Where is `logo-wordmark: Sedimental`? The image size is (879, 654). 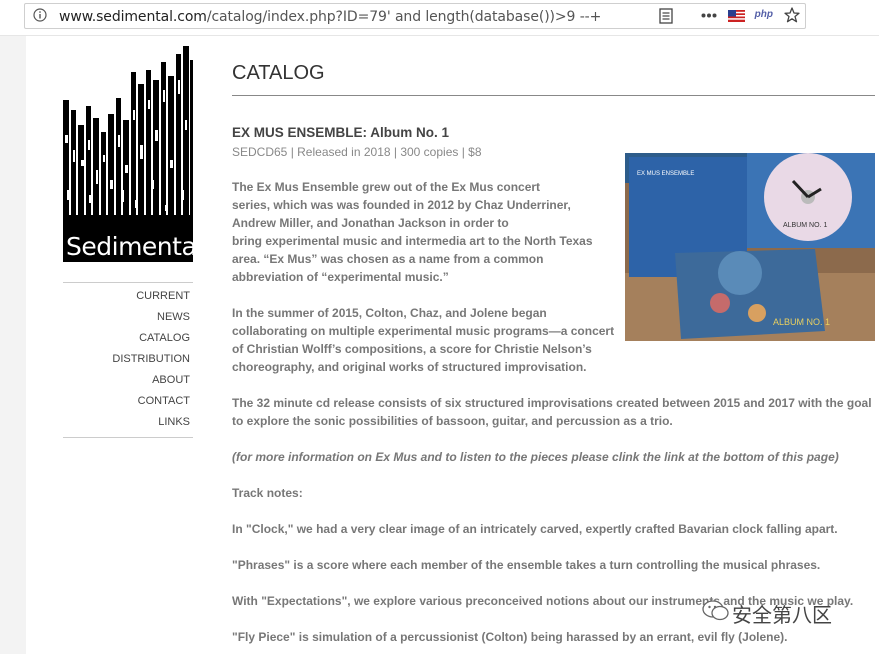 logo-wordmark: Sedimental is located at coordinates (134, 246).